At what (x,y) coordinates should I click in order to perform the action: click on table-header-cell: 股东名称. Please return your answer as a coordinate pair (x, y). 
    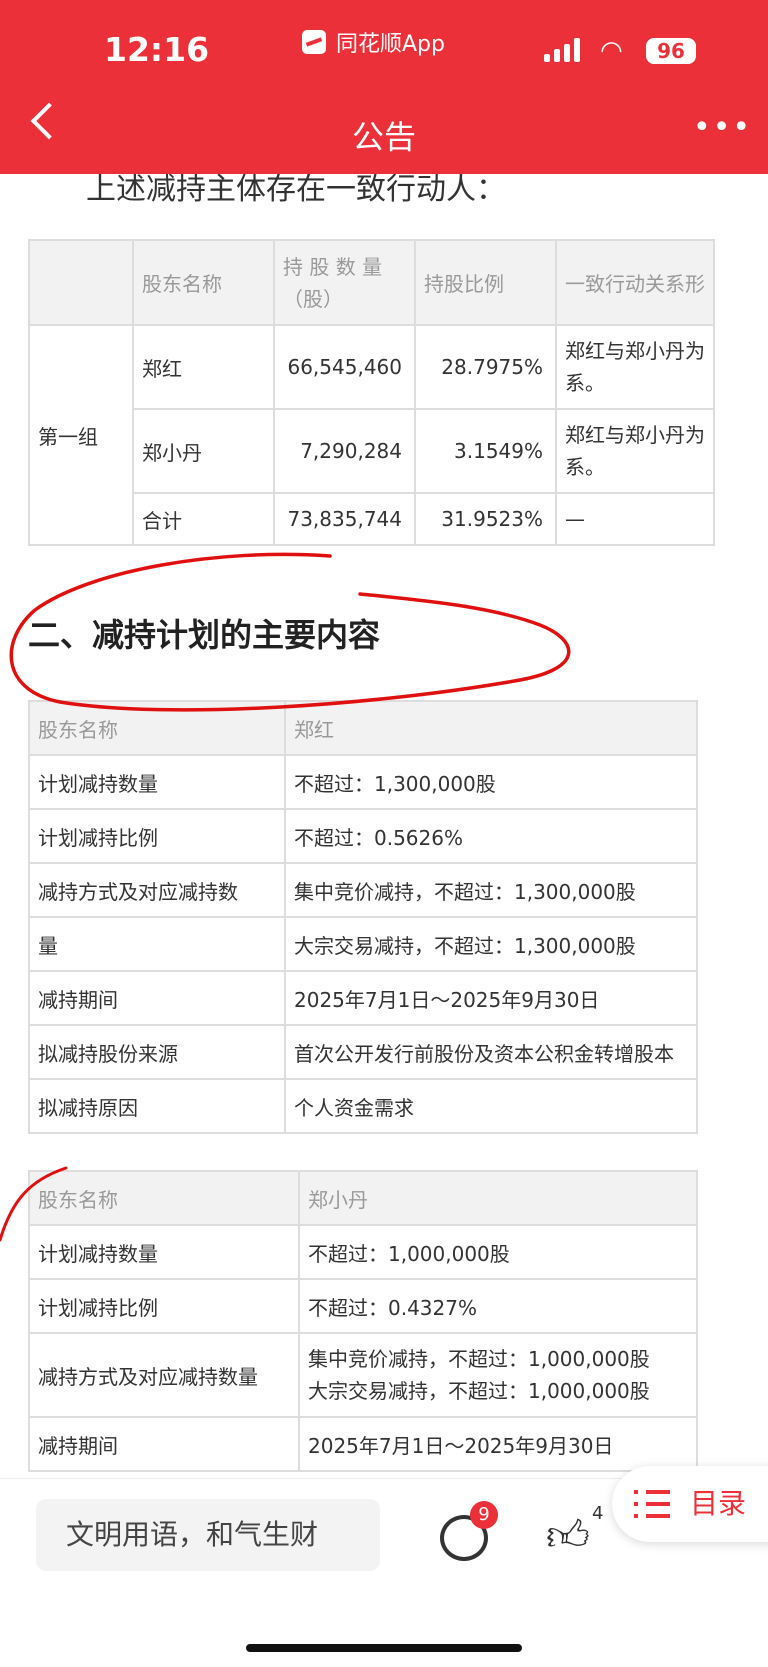
    Looking at the image, I should click on (203, 282).